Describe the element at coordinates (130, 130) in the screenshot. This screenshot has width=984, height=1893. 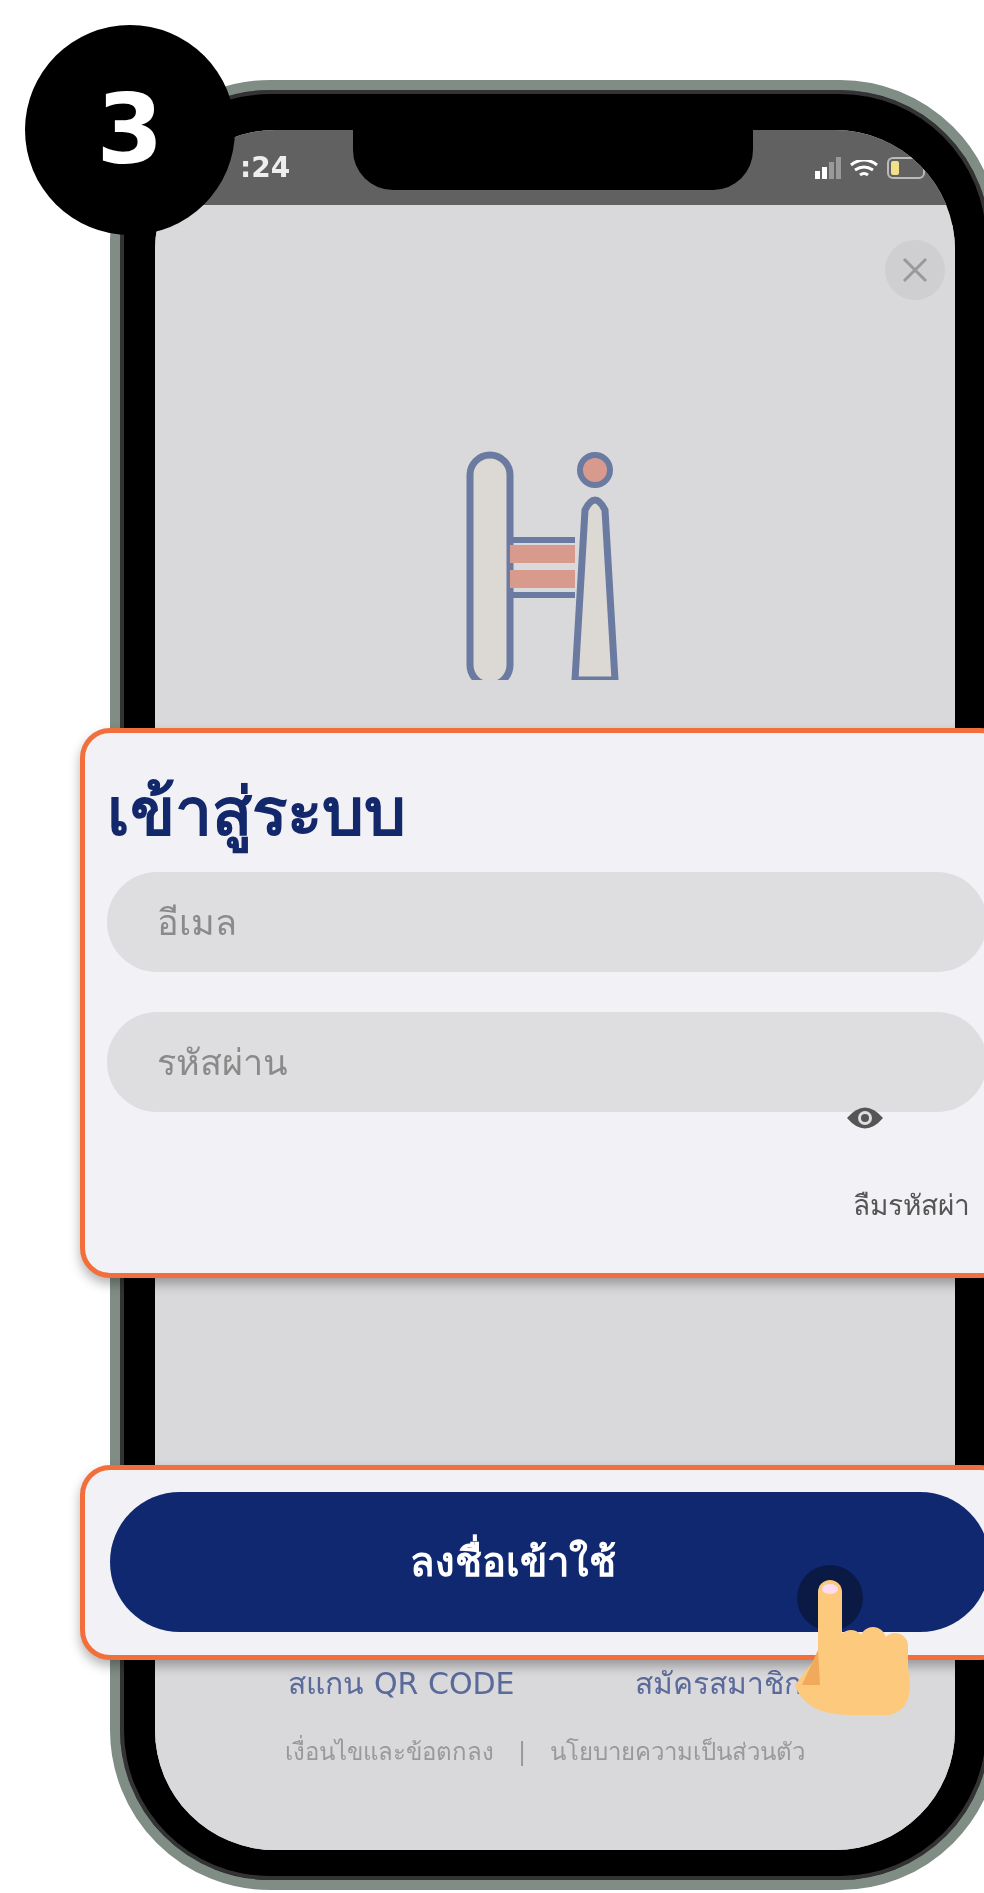
I see `step-number: 3` at that location.